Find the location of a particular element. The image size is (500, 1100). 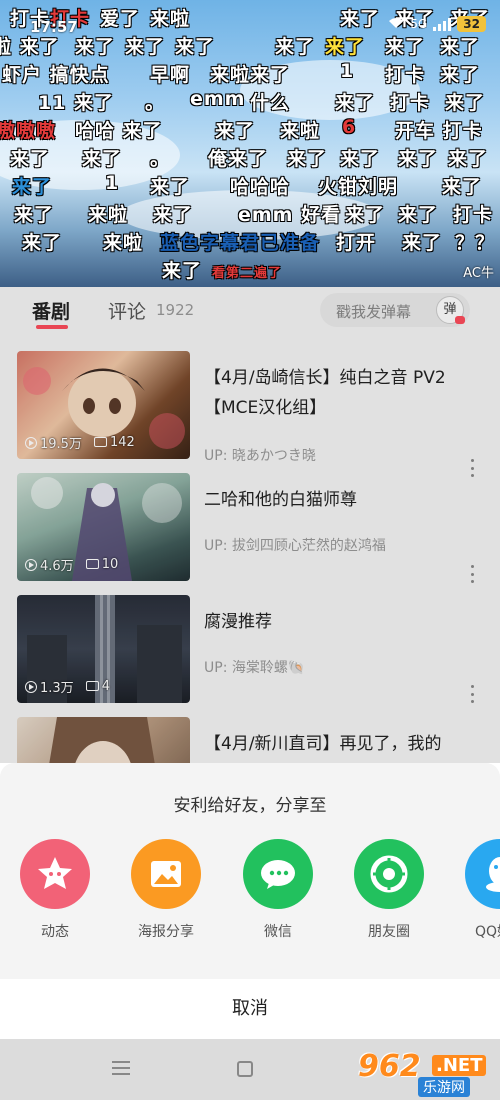

tab-bar: 番剧 评论 1922 戳我发弹幕 弹 is located at coordinates (250, 310).